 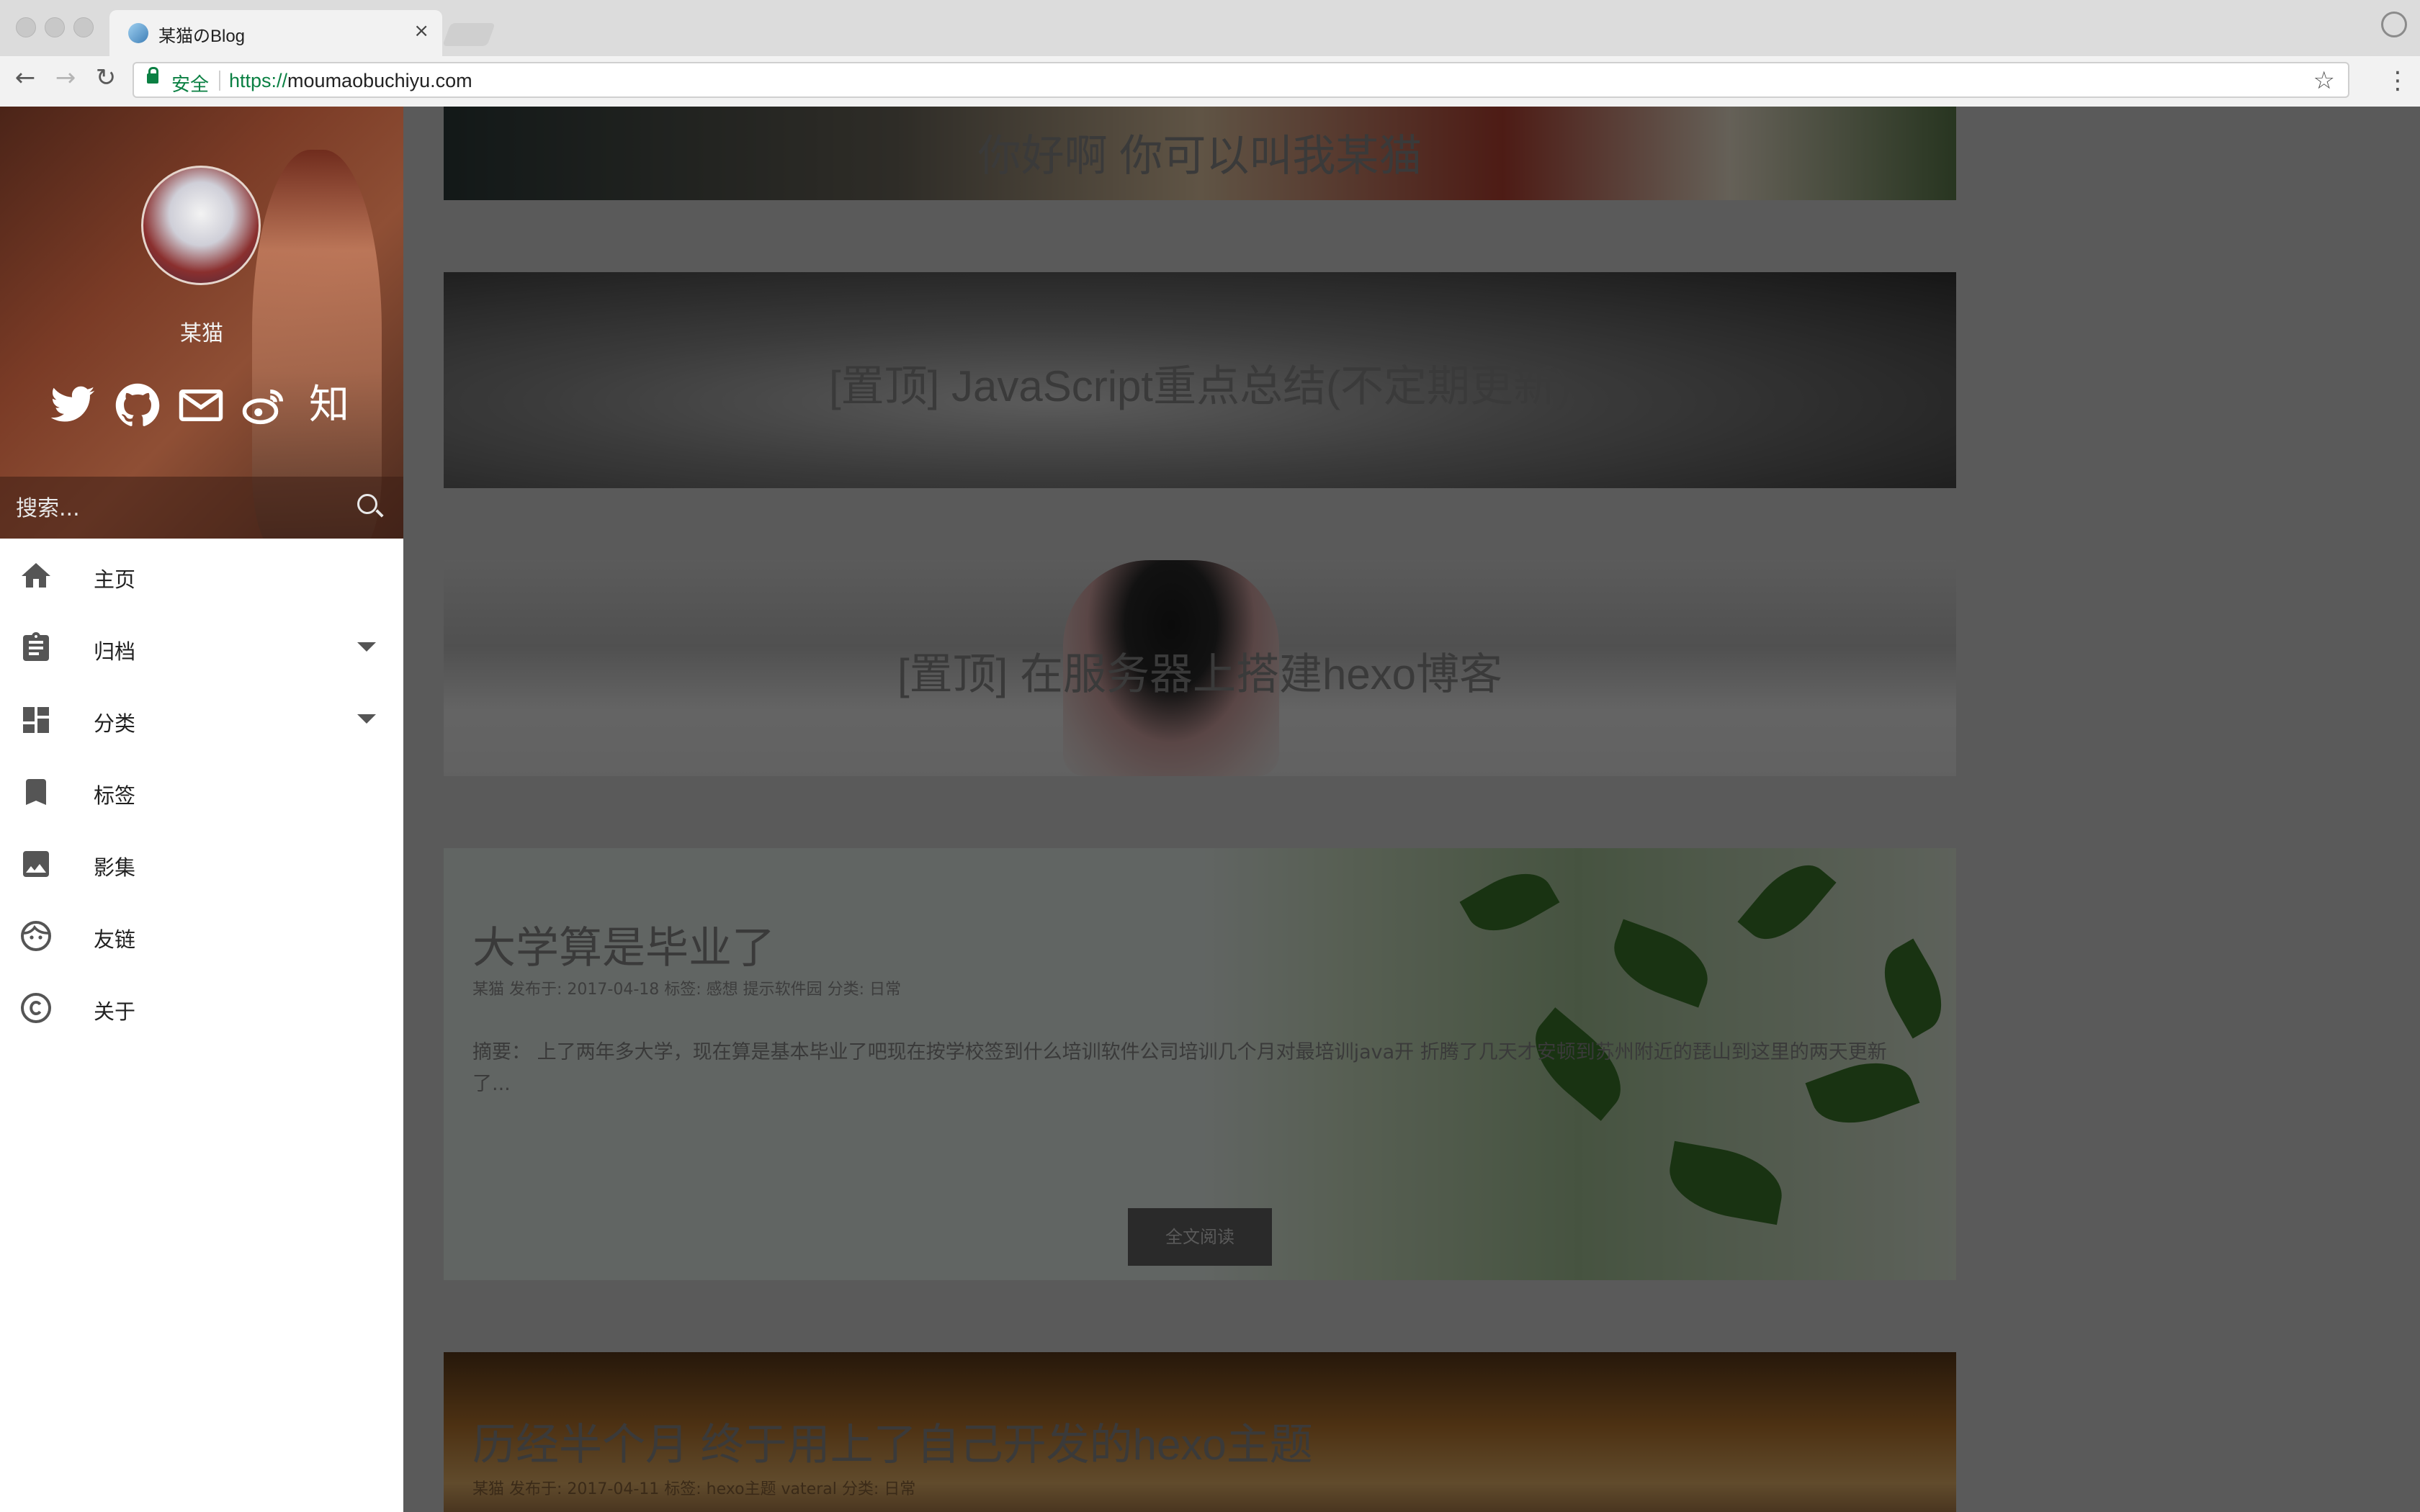 I want to click on address-bar: 安全 https://moumaobuchiyu.com ☆, so click(x=1241, y=80).